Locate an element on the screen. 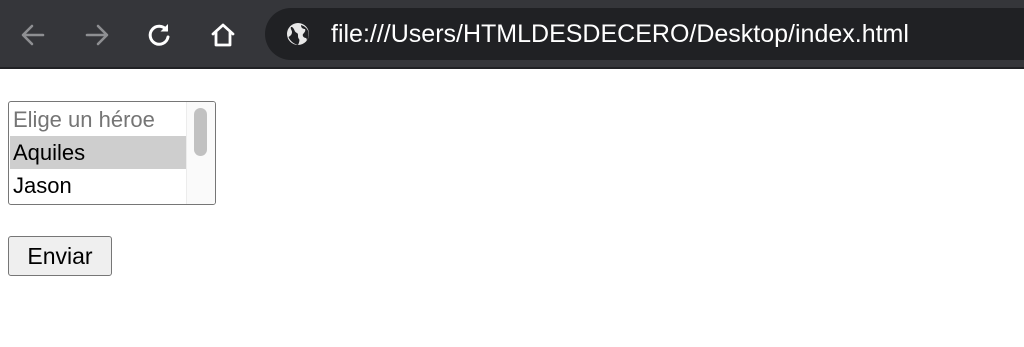 The image size is (1024, 347). globe-icon is located at coordinates (298, 34).